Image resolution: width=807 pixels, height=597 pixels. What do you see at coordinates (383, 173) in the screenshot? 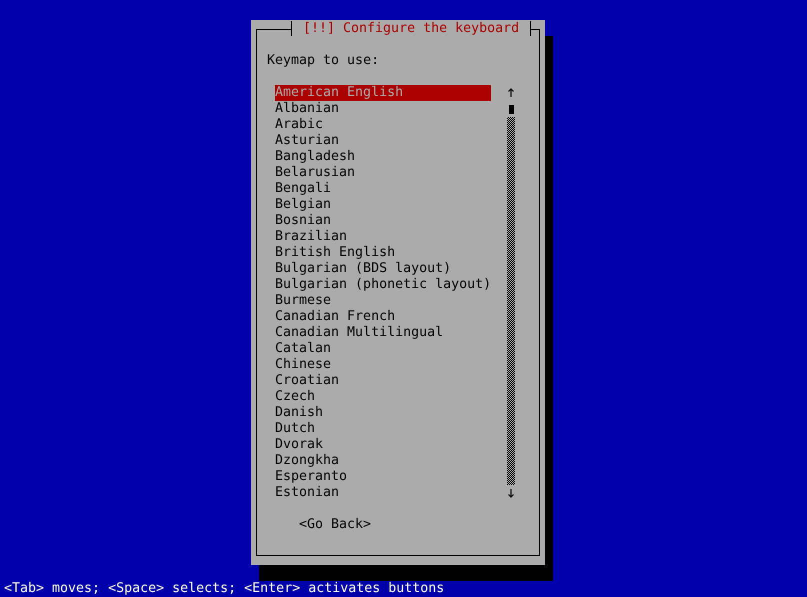
I see `keymap-item: Belarusian` at bounding box center [383, 173].